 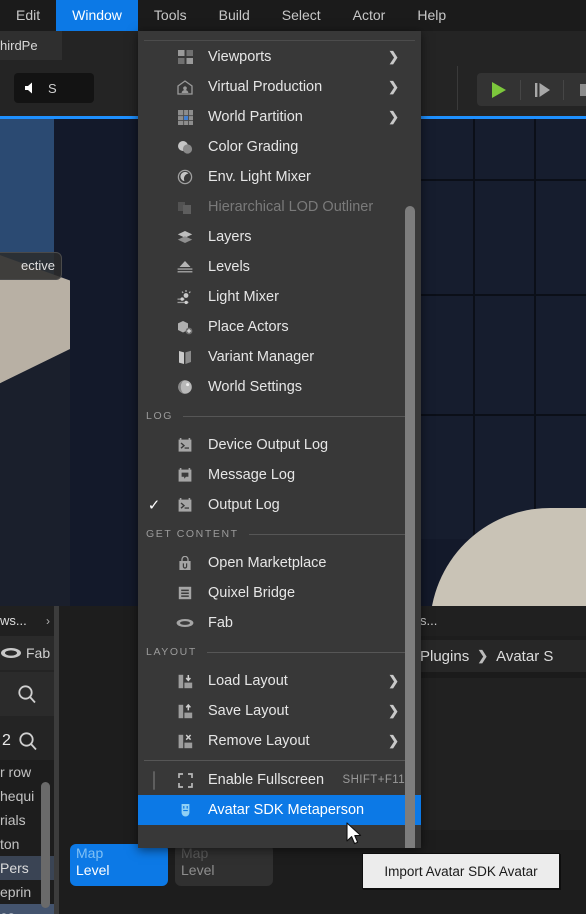 I want to click on menu-item-label: Remove Layout, so click(x=259, y=741).